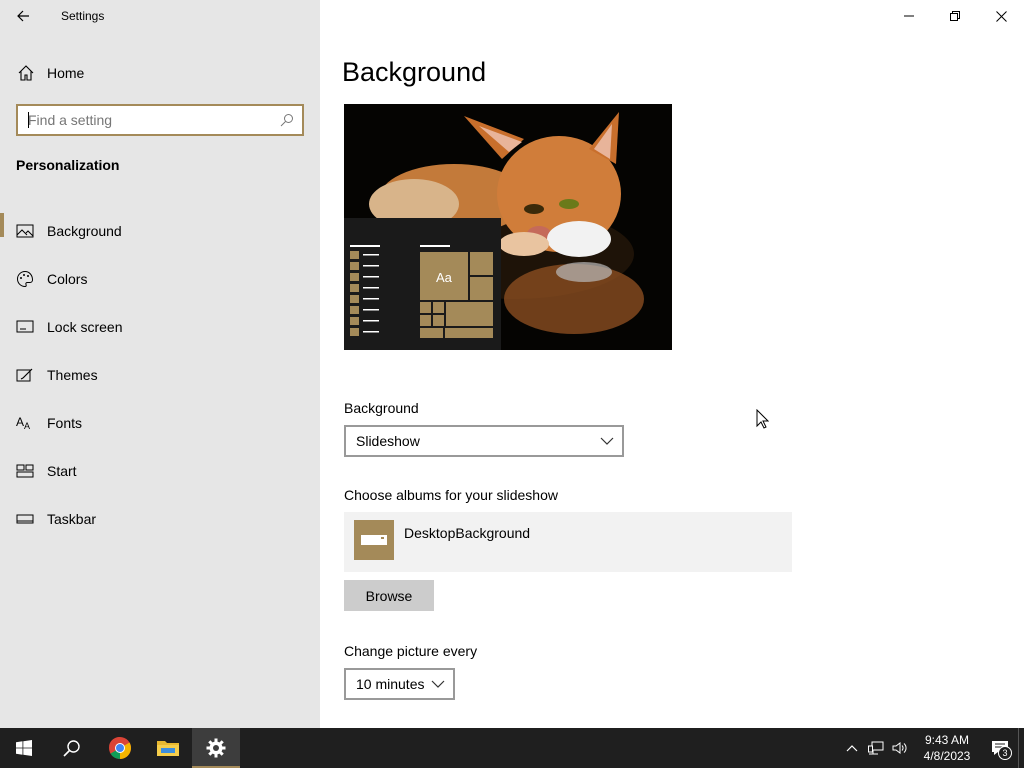 This screenshot has width=1024, height=768. I want to click on page-title: Background, so click(414, 72).